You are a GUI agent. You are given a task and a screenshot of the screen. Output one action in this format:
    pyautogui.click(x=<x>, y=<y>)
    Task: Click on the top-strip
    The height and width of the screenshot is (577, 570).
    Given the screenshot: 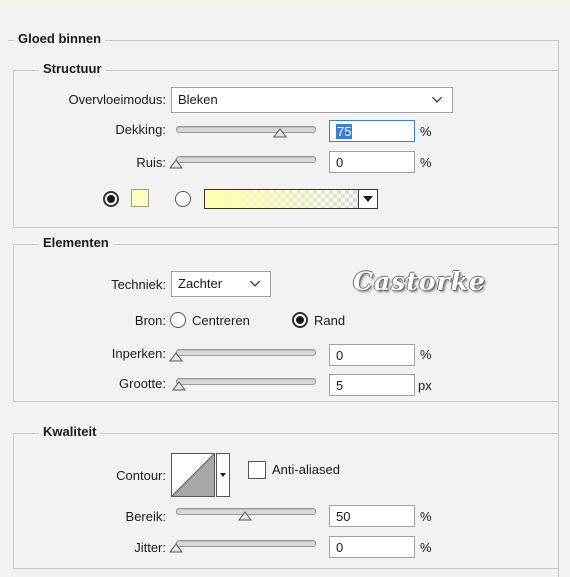 What is the action you would take?
    pyautogui.click(x=285, y=4)
    